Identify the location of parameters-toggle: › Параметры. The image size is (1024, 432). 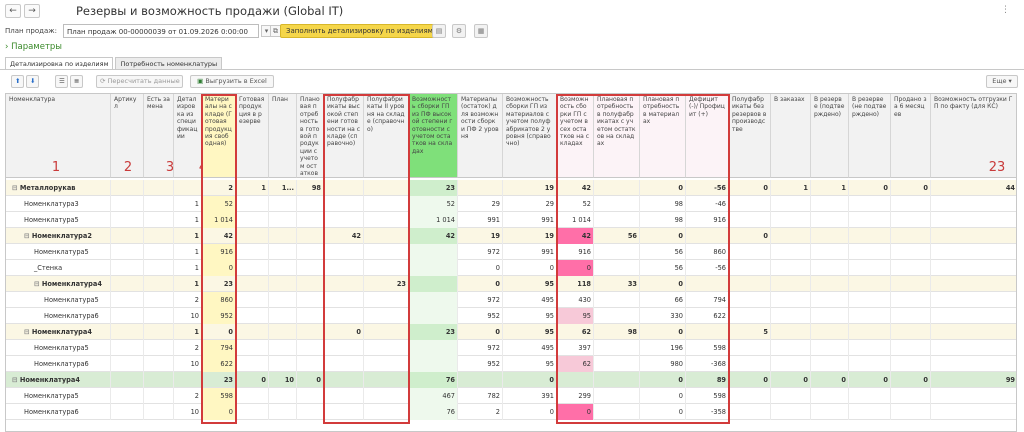
(33, 47).